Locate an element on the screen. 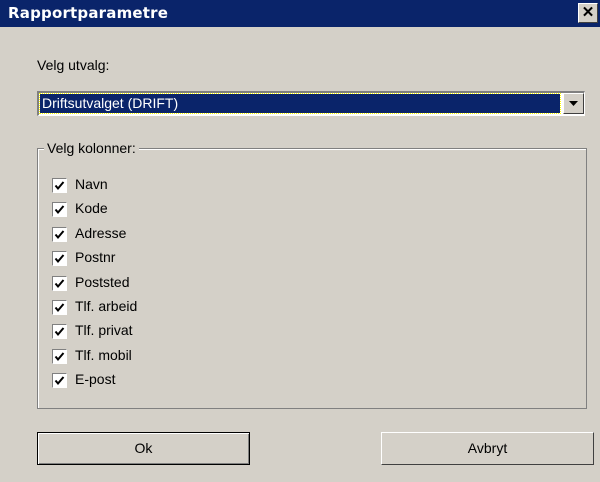 The image size is (600, 482). column-checkbox-label: Tlf. mobil is located at coordinates (103, 355).